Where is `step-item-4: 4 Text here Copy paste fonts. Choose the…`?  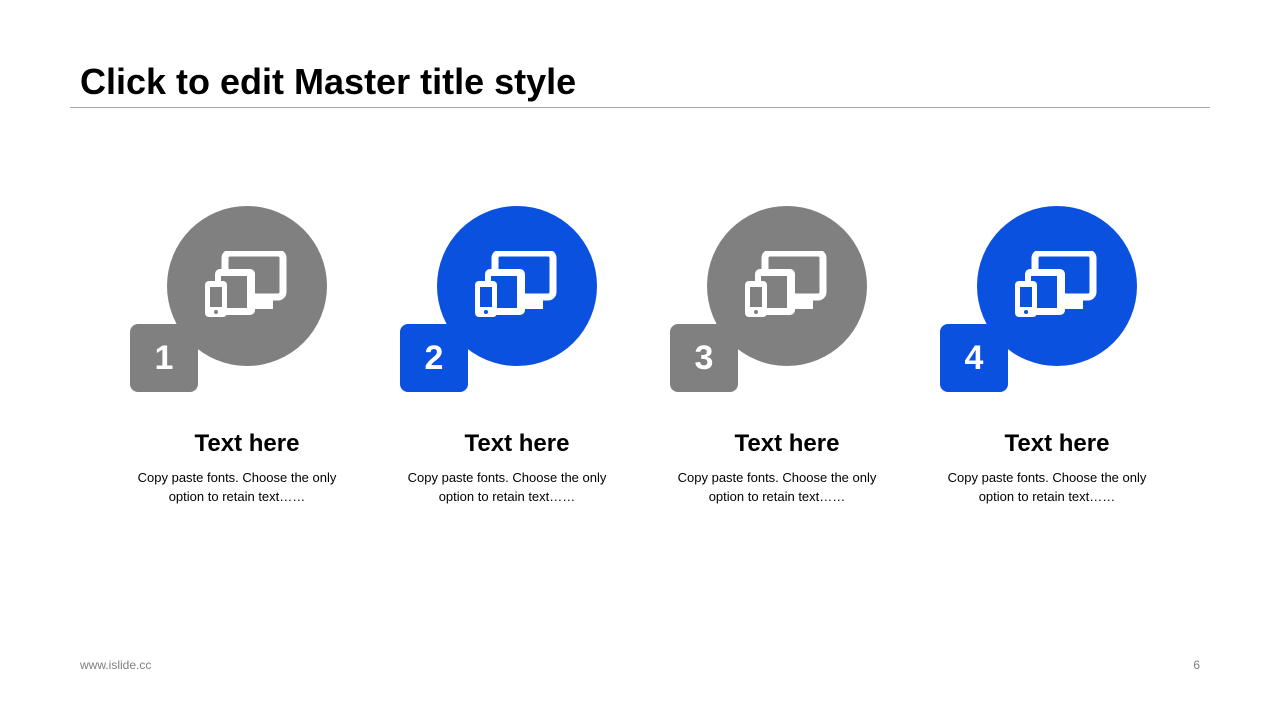 step-item-4: 4 Text here Copy paste fonts. Choose the… is located at coordinates (1055, 361).